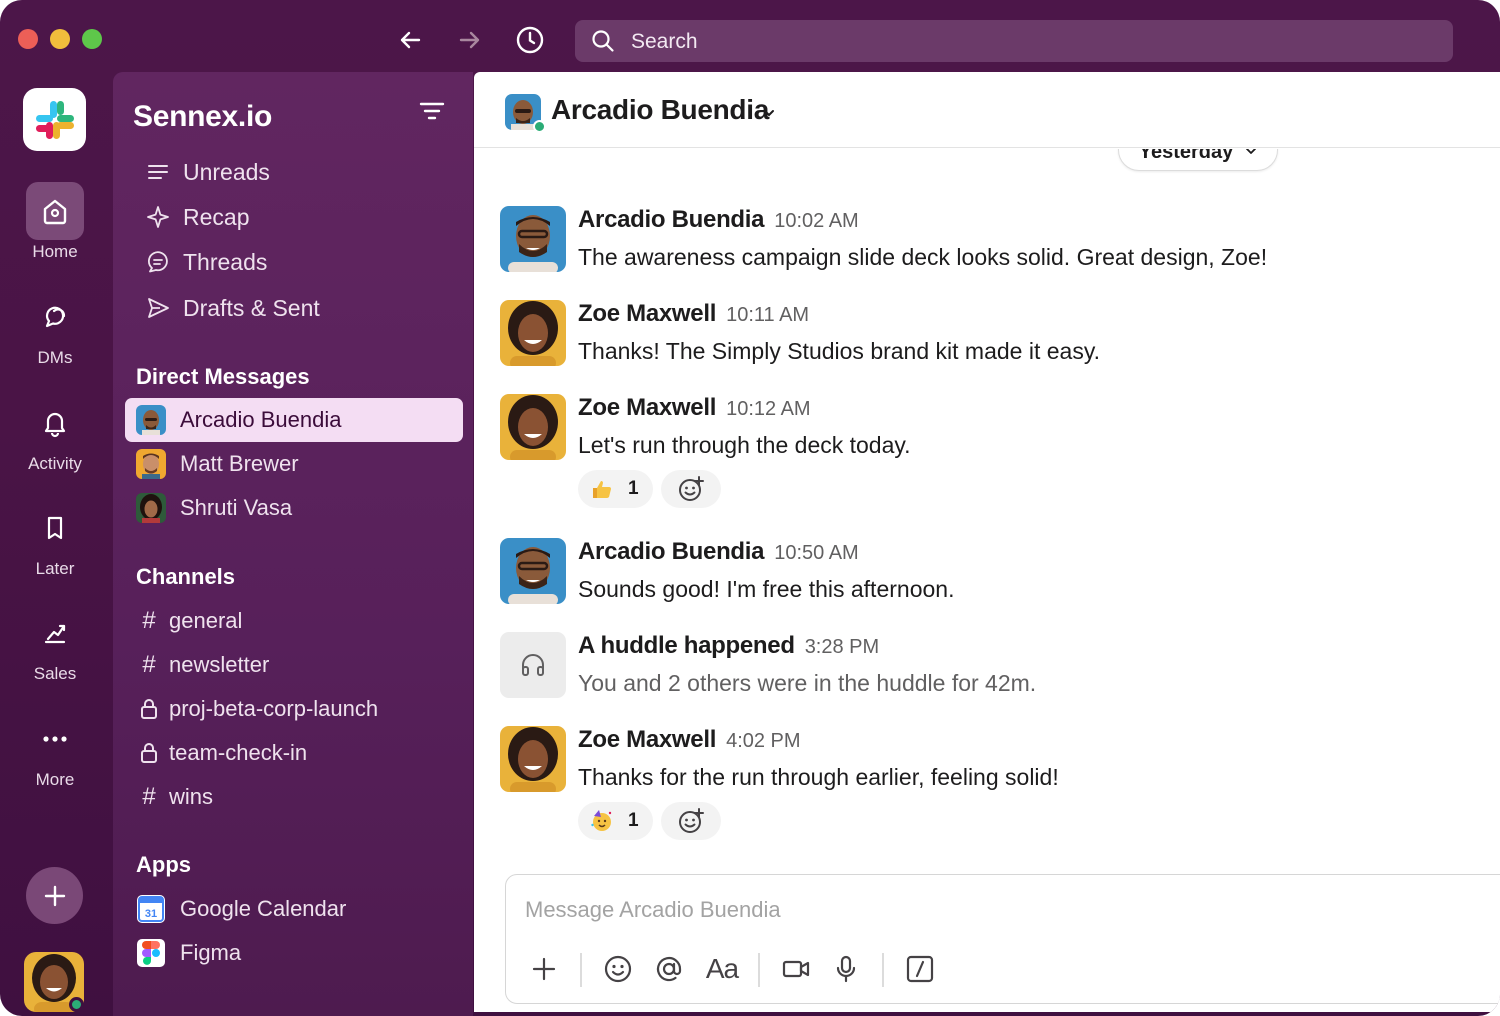 The height and width of the screenshot is (1016, 1500). What do you see at coordinates (846, 969) in the screenshot?
I see `audio-clip-button` at bounding box center [846, 969].